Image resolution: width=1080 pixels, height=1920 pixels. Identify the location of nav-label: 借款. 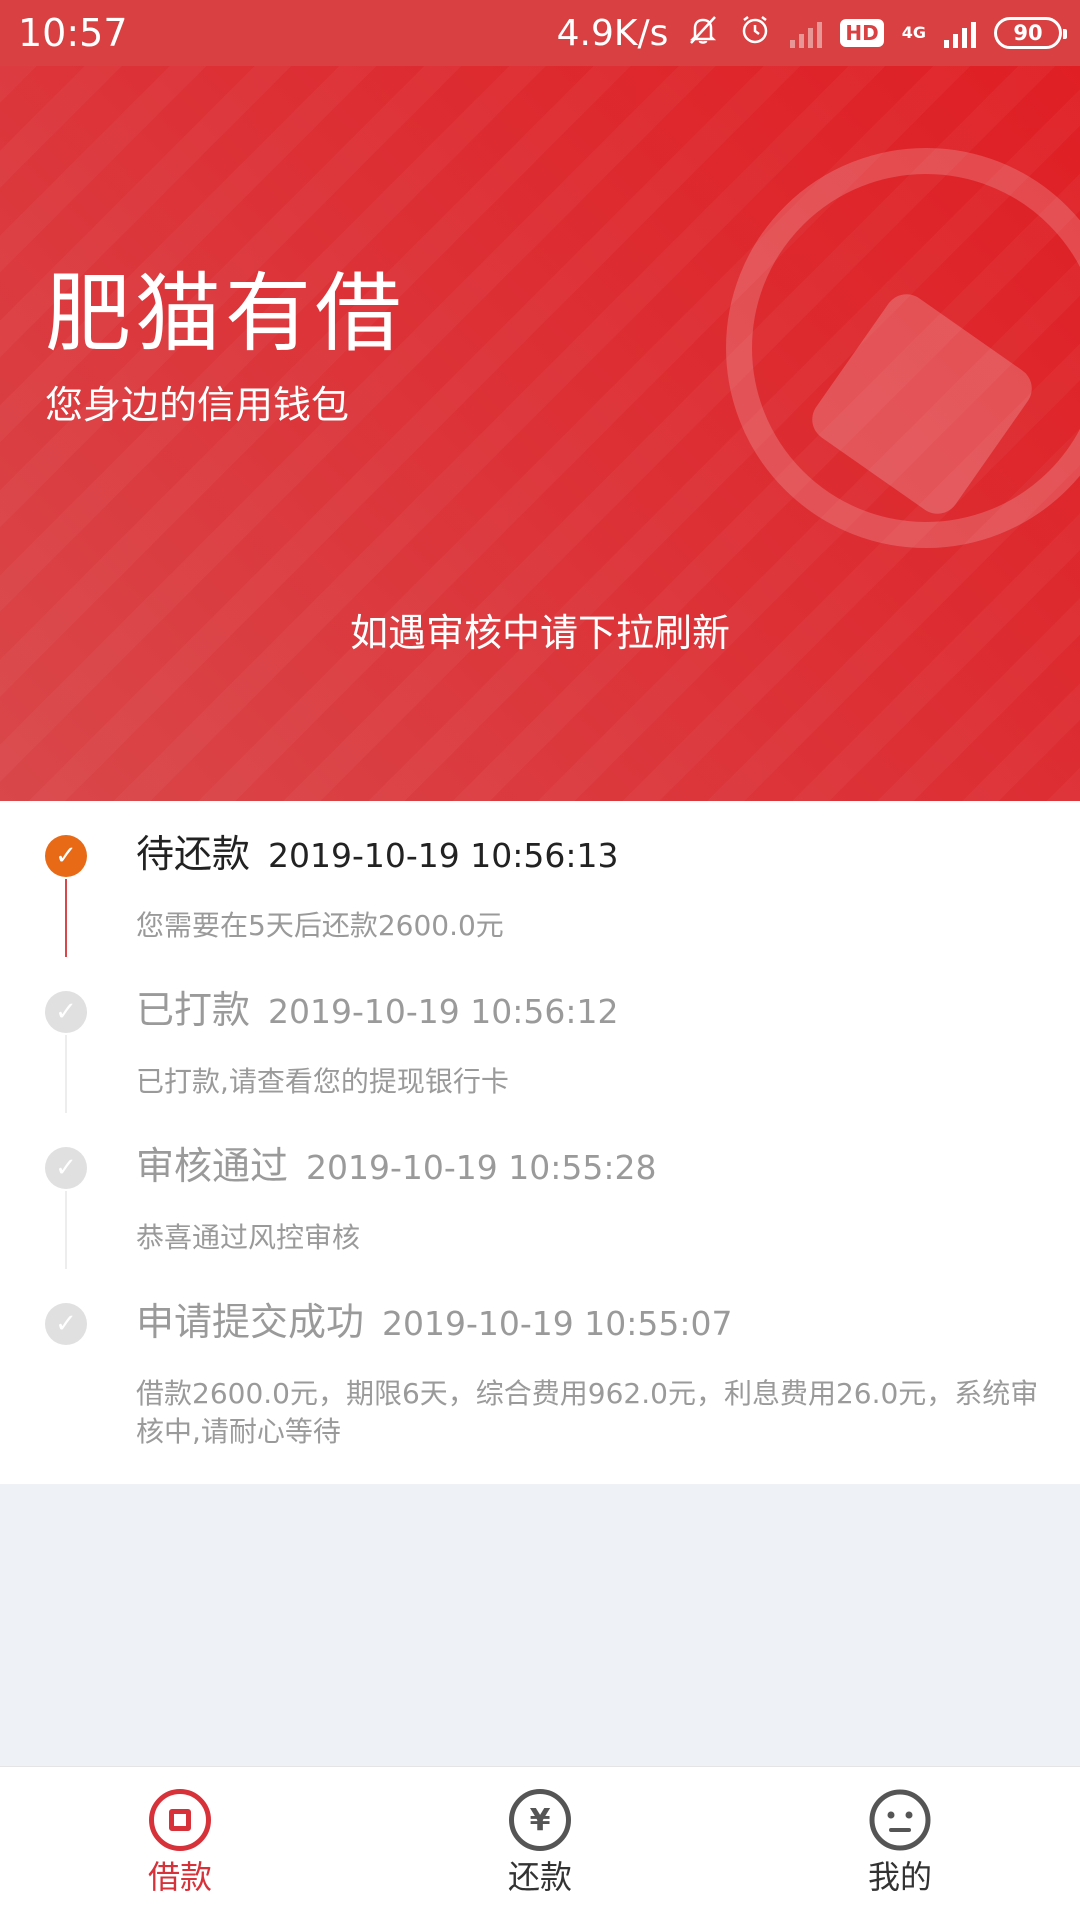
(179, 1877).